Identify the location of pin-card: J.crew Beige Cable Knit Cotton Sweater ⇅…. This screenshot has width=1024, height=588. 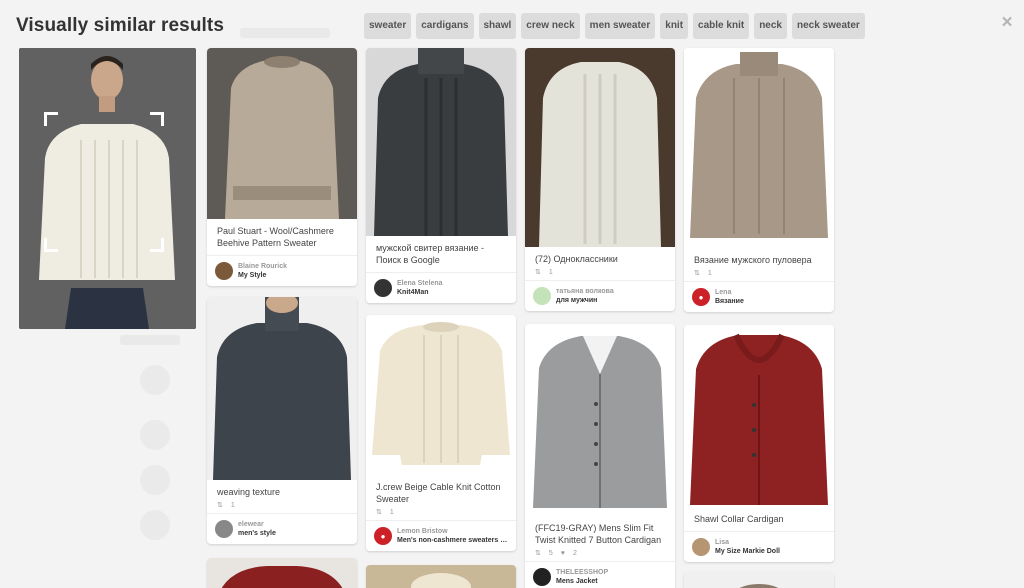
(441, 433).